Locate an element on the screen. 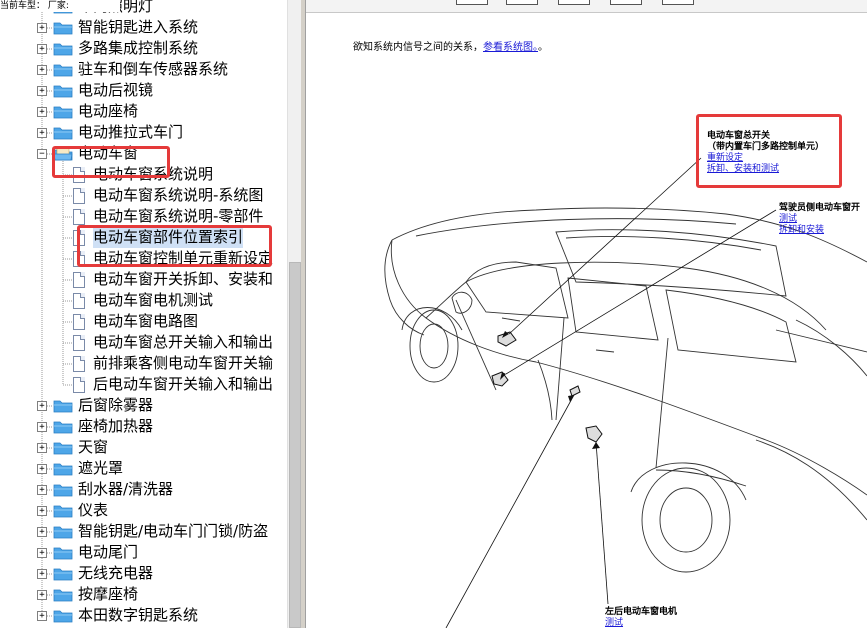  scrollbar-thumb is located at coordinates (295, 445).